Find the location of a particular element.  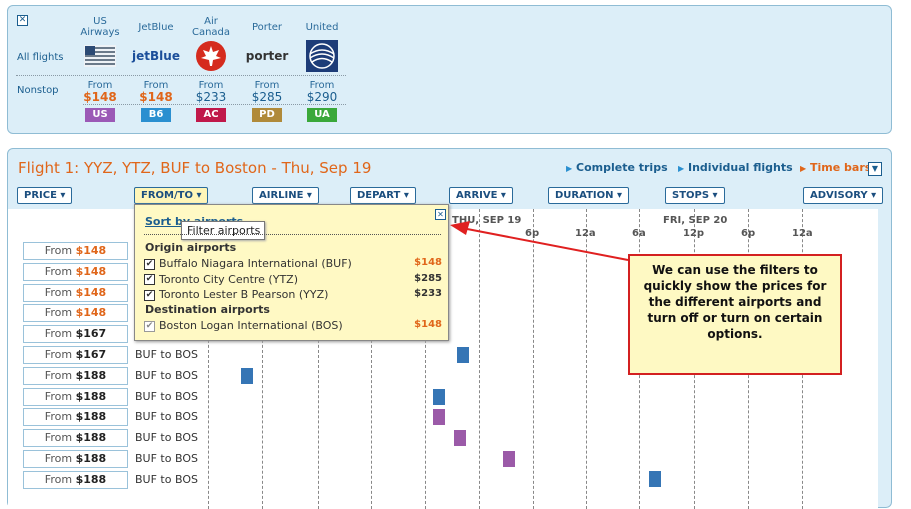

airline-name: US Airways is located at coordinates (100, 27).